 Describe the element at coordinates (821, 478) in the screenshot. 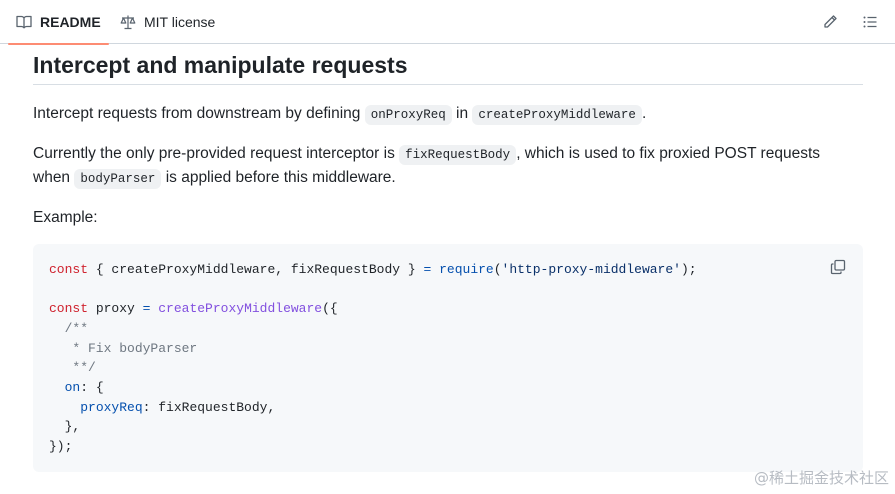

I see `watermark: @稀土掘金技术社区` at that location.